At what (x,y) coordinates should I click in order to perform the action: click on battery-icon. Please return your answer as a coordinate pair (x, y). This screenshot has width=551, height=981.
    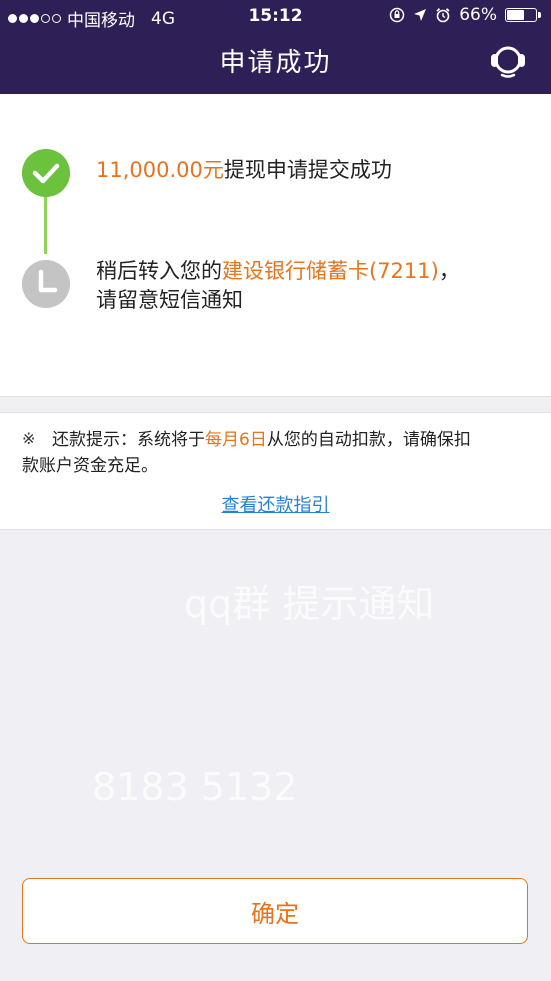
    Looking at the image, I should click on (523, 15).